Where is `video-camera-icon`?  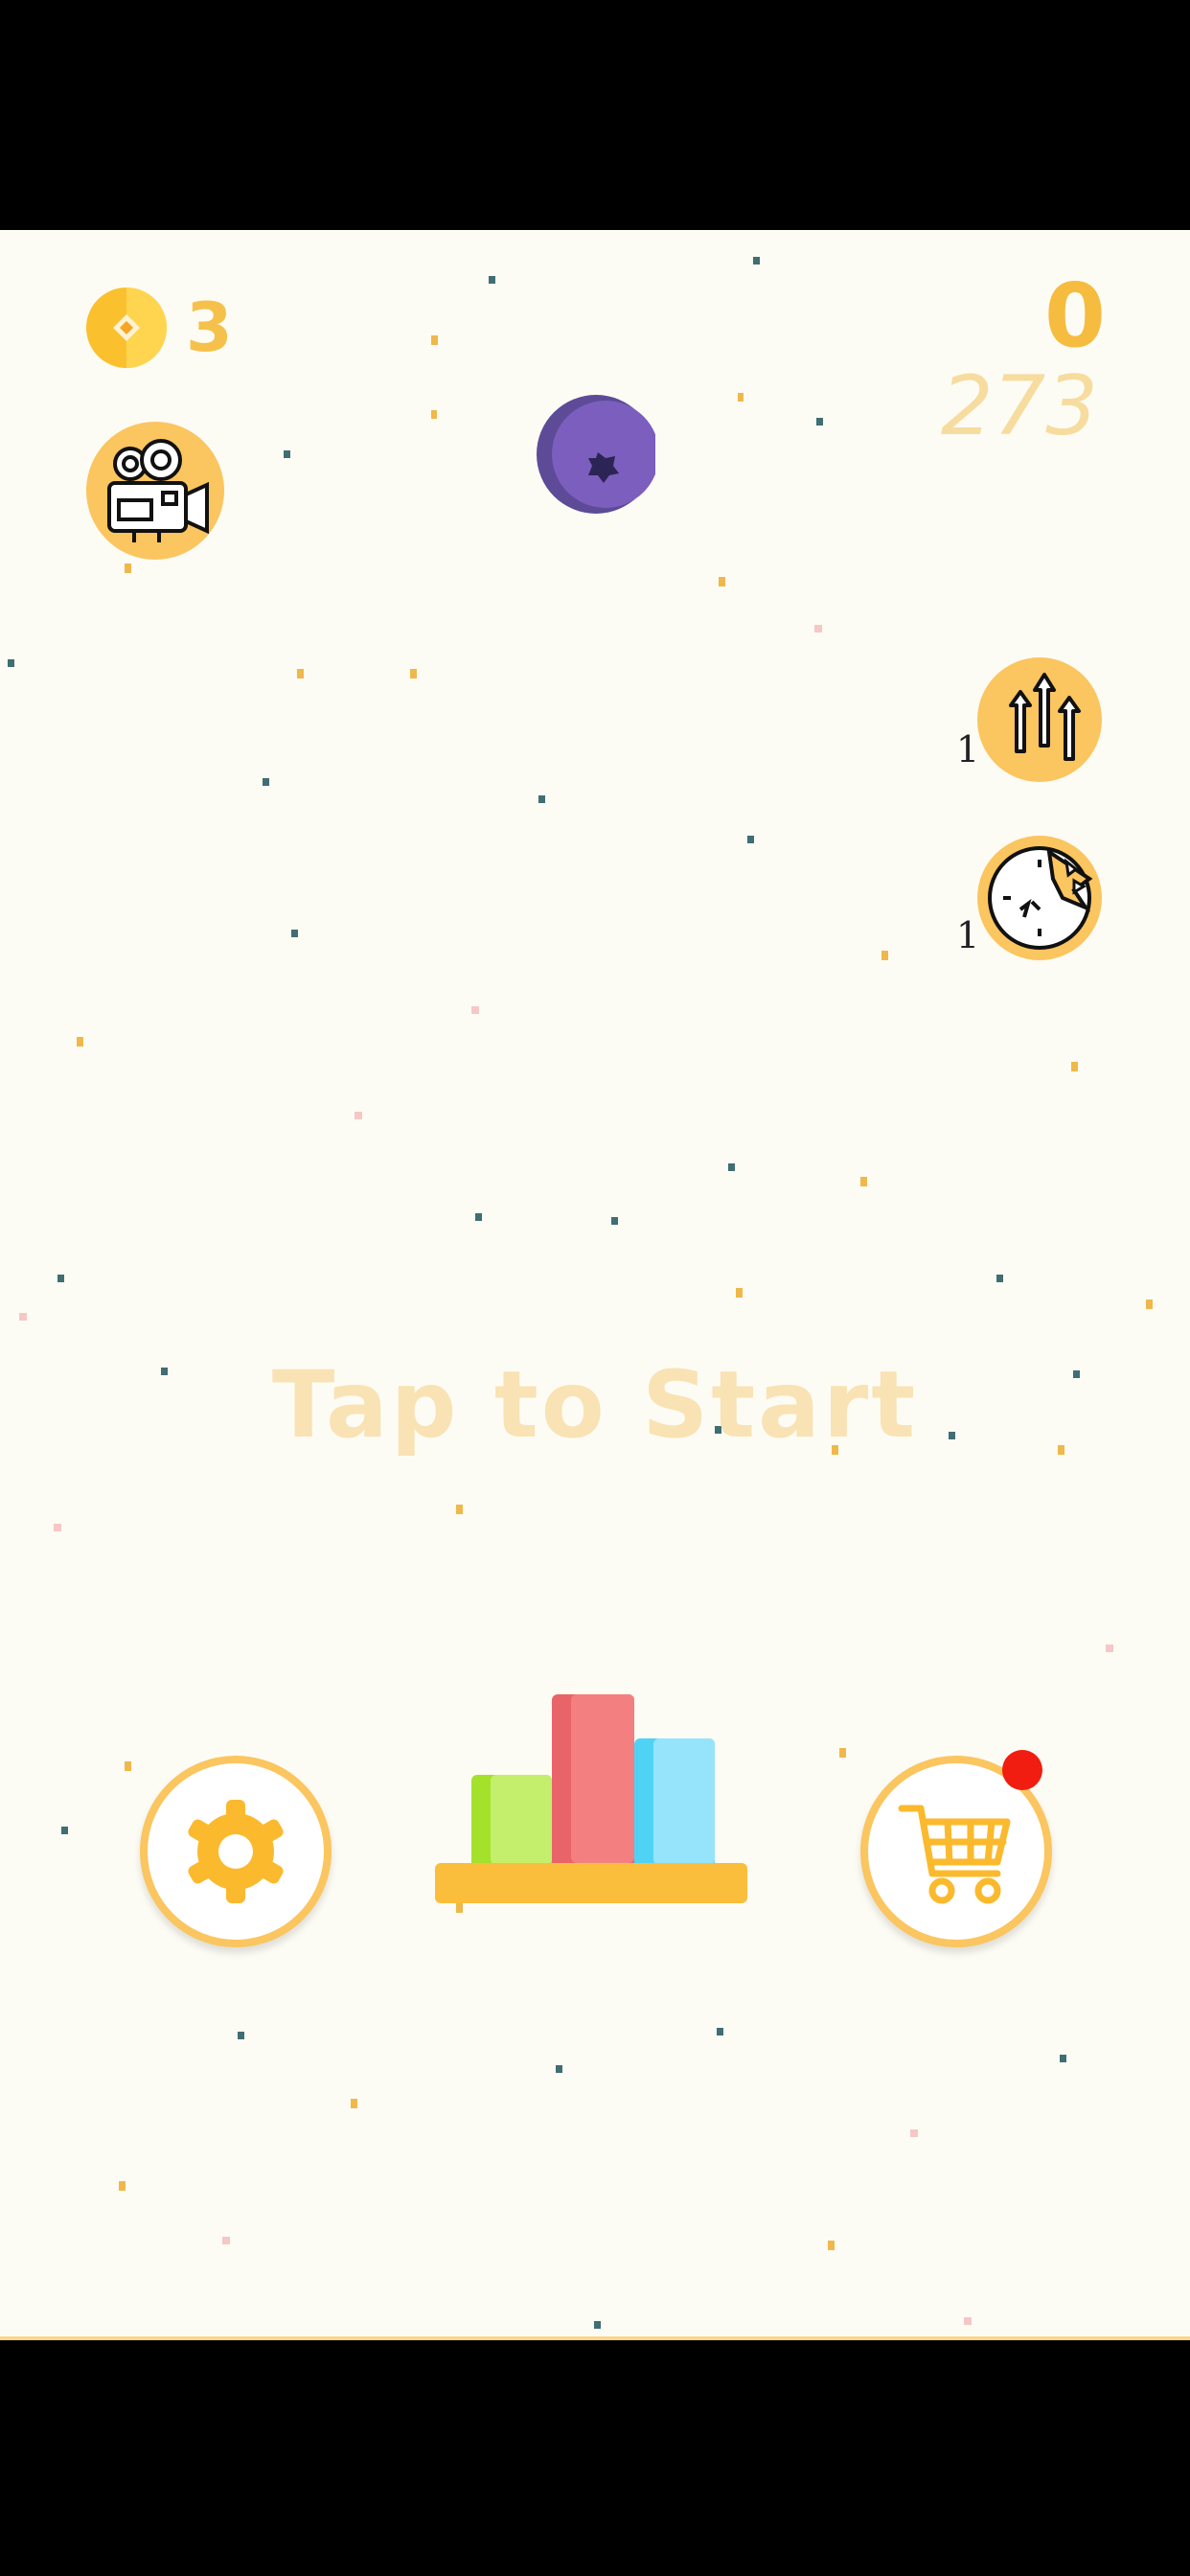
video-camera-icon is located at coordinates (158, 490).